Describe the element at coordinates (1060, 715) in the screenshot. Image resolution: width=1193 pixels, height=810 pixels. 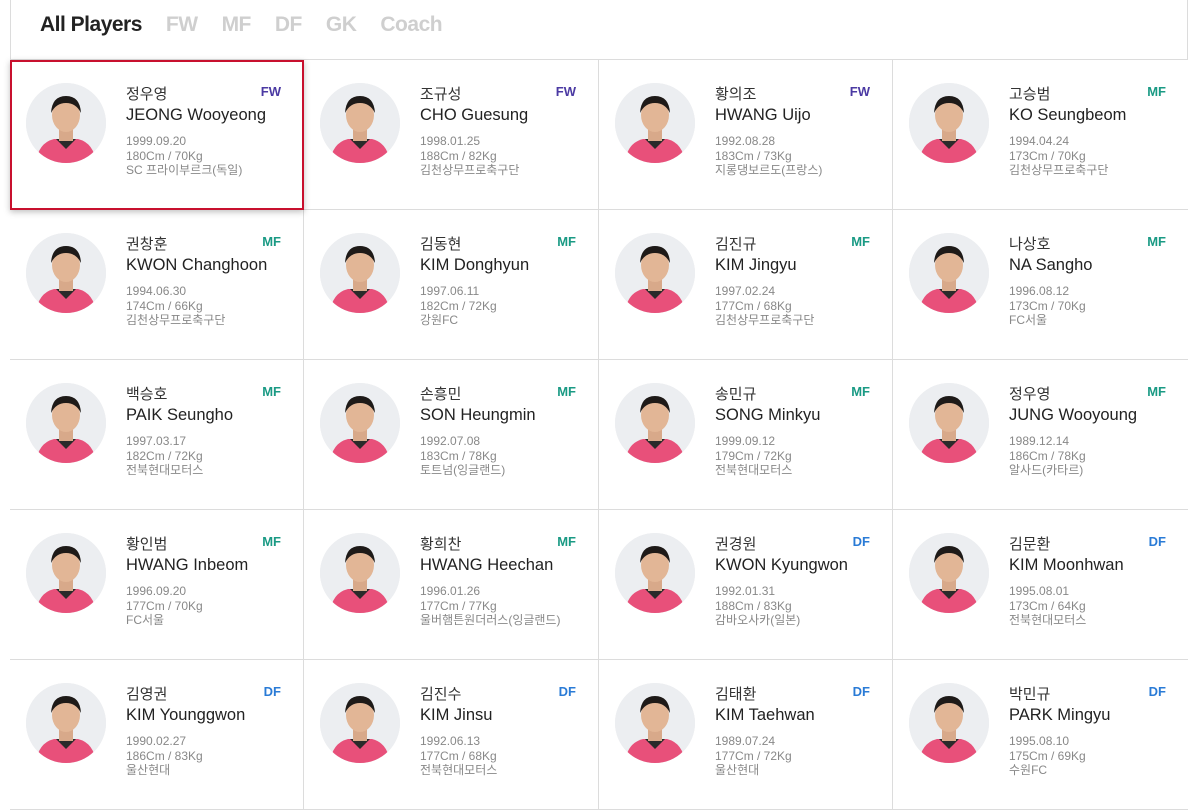
I see `player-english-name: PARK Mingyu` at that location.